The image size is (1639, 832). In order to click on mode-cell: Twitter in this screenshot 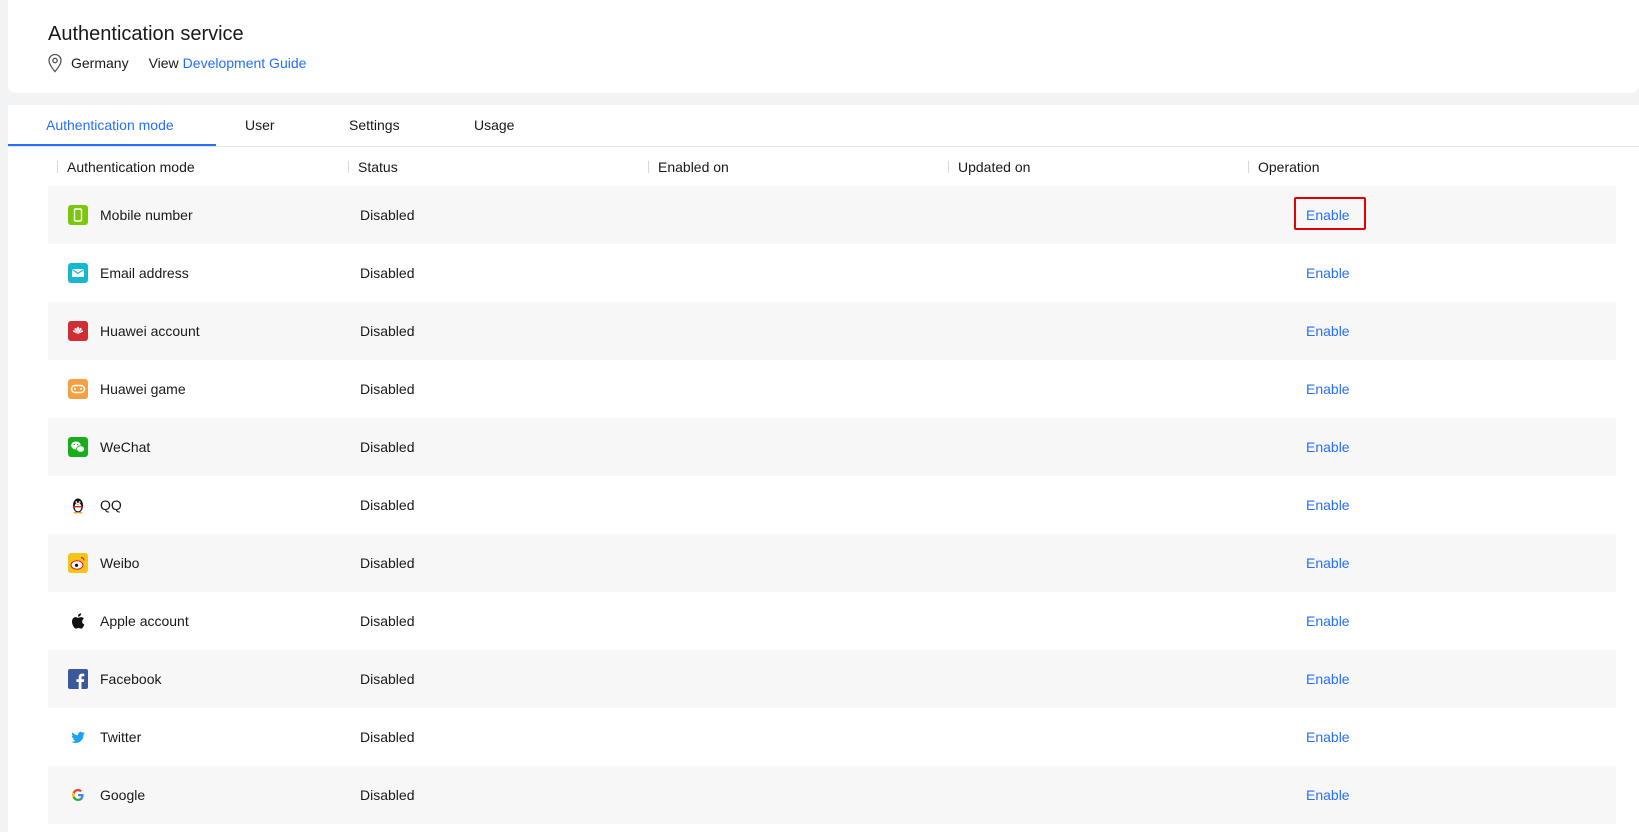, I will do `click(104, 737)`.